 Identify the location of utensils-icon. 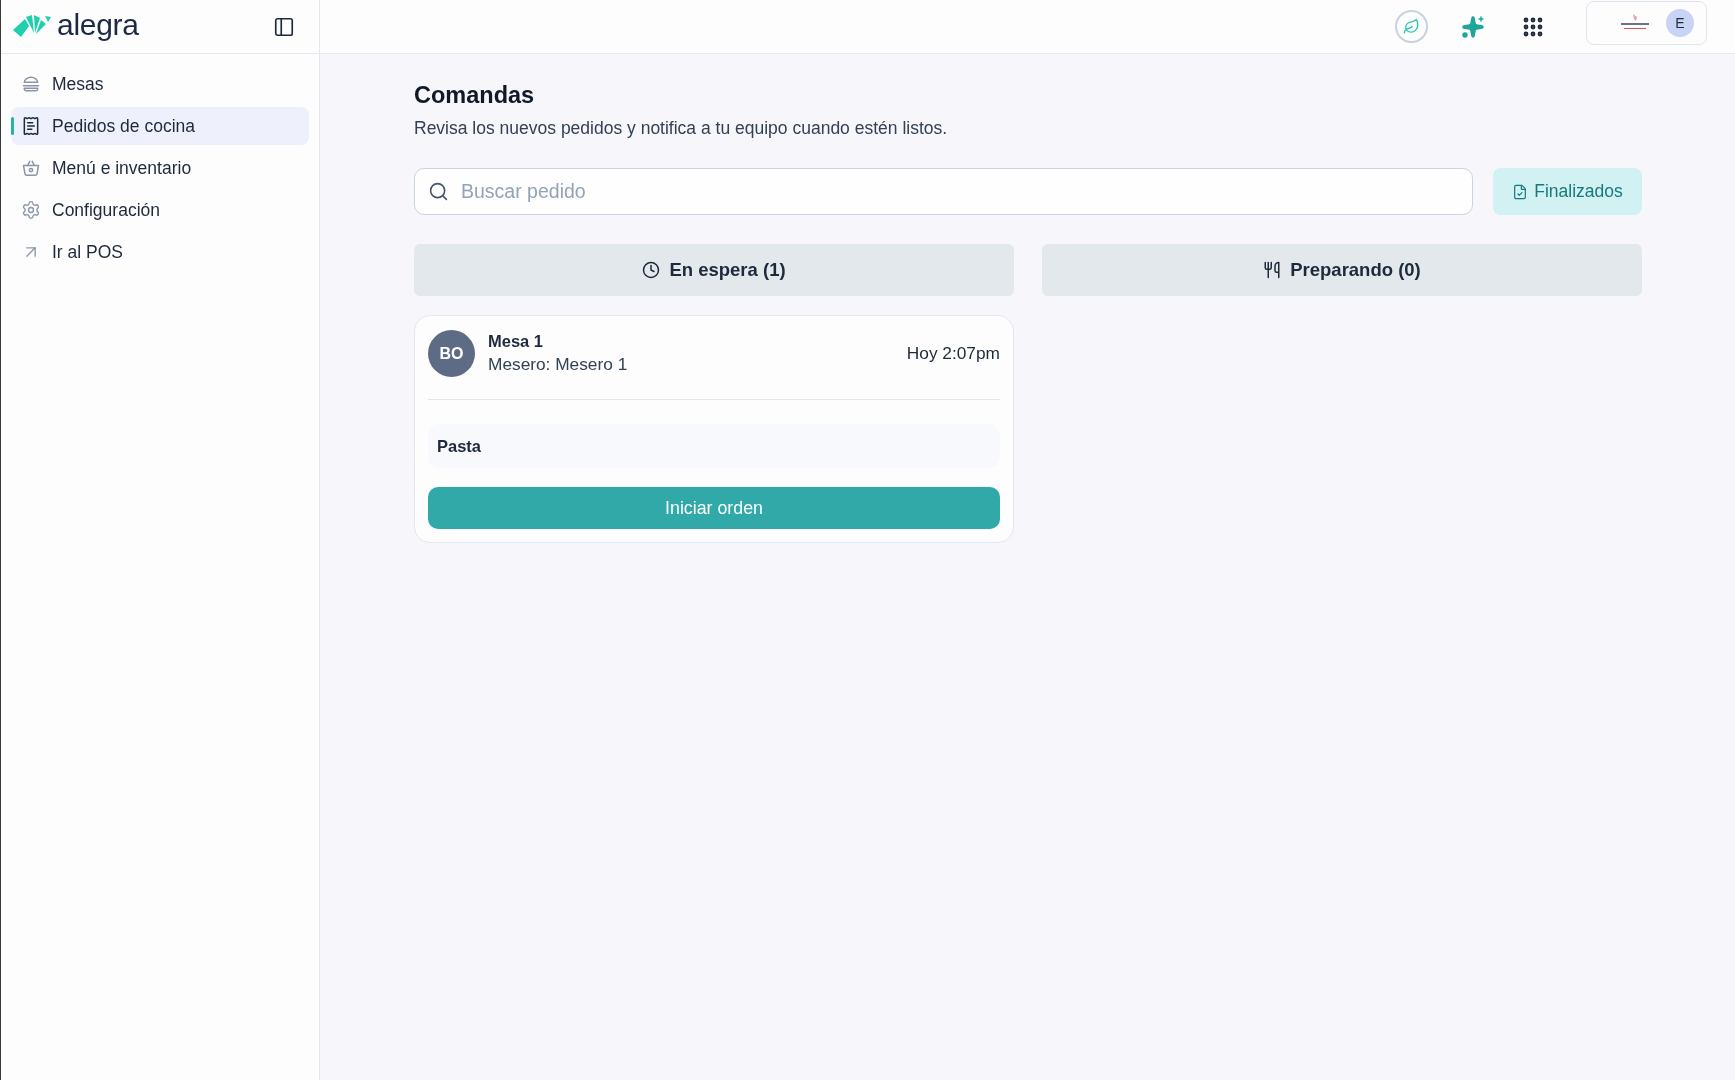
(1272, 270).